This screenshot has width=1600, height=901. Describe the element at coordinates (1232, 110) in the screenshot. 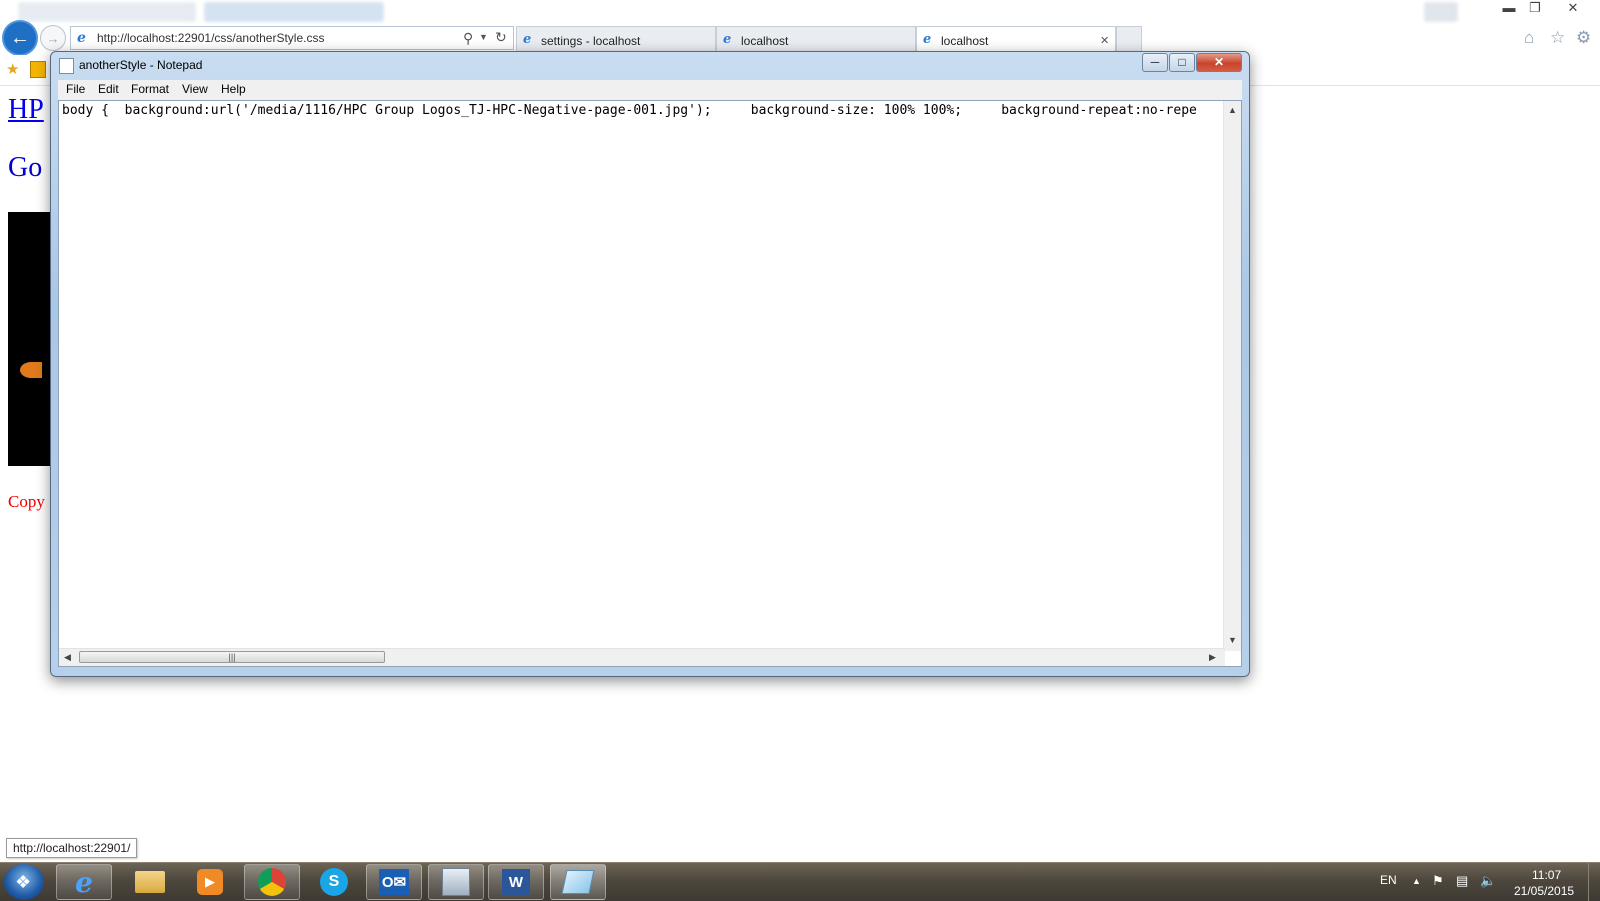

I see `scroll-up-arrow-icon: ▲` at that location.